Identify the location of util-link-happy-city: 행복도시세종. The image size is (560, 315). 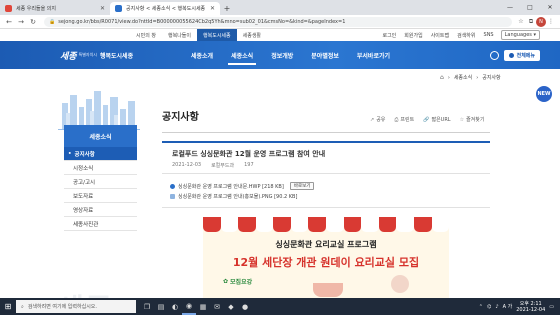
(217, 35).